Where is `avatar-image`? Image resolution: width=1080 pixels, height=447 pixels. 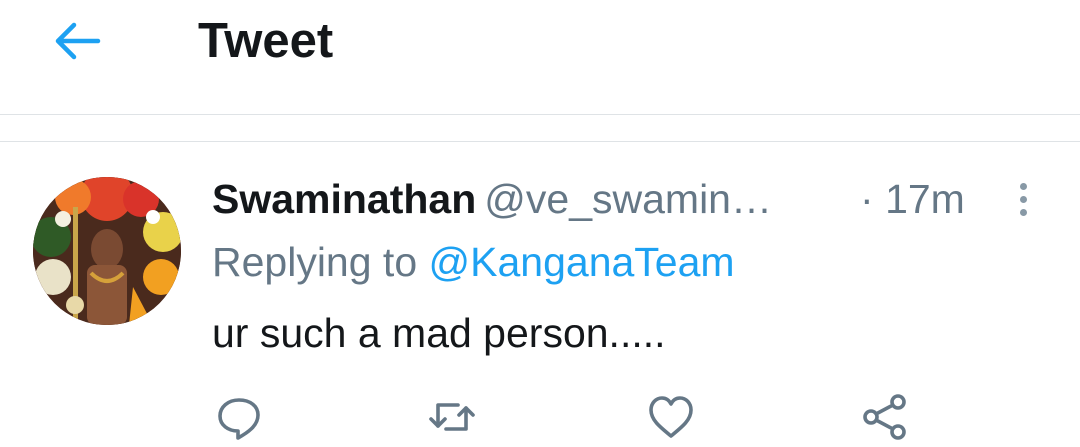 avatar-image is located at coordinates (107, 251).